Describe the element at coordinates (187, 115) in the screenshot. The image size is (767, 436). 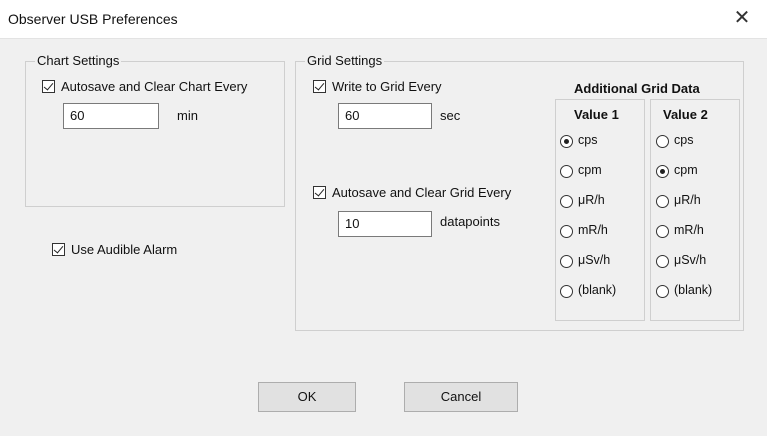
I see `chart-interval-unit: min` at that location.